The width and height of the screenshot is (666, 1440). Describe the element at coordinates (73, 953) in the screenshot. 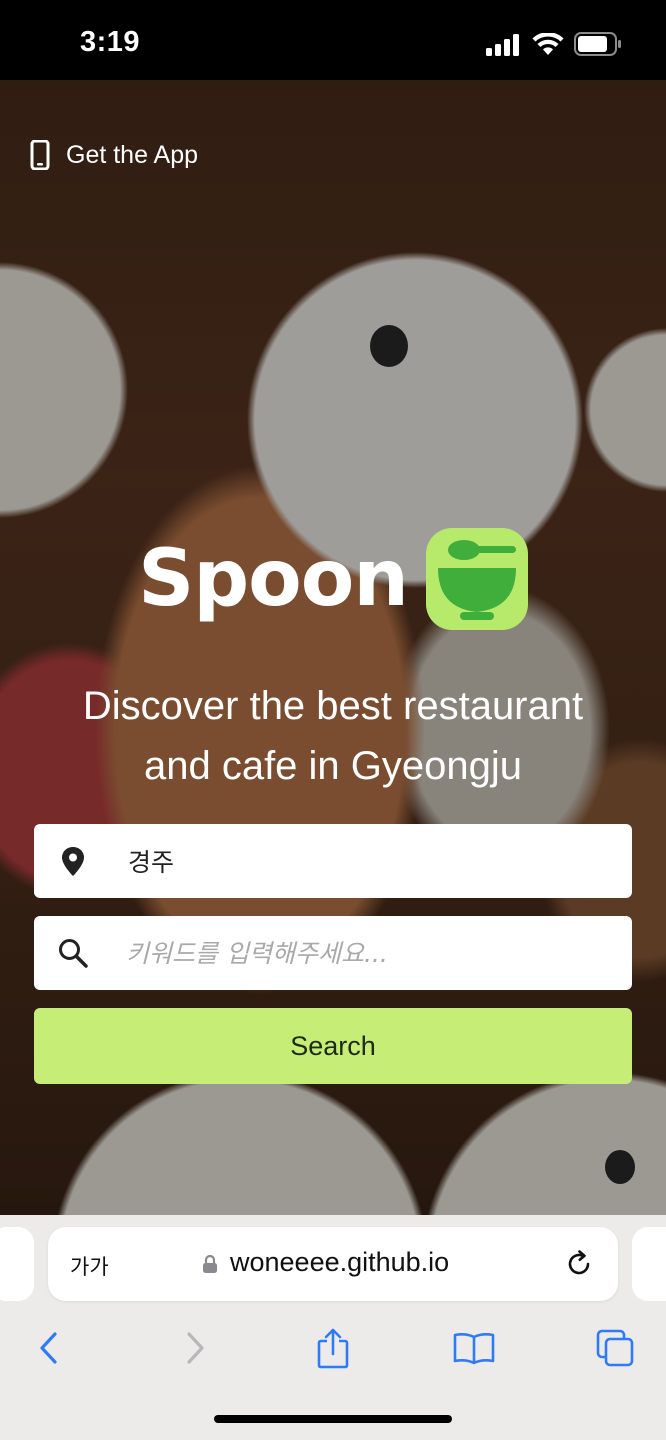

I see `search-icon` at that location.